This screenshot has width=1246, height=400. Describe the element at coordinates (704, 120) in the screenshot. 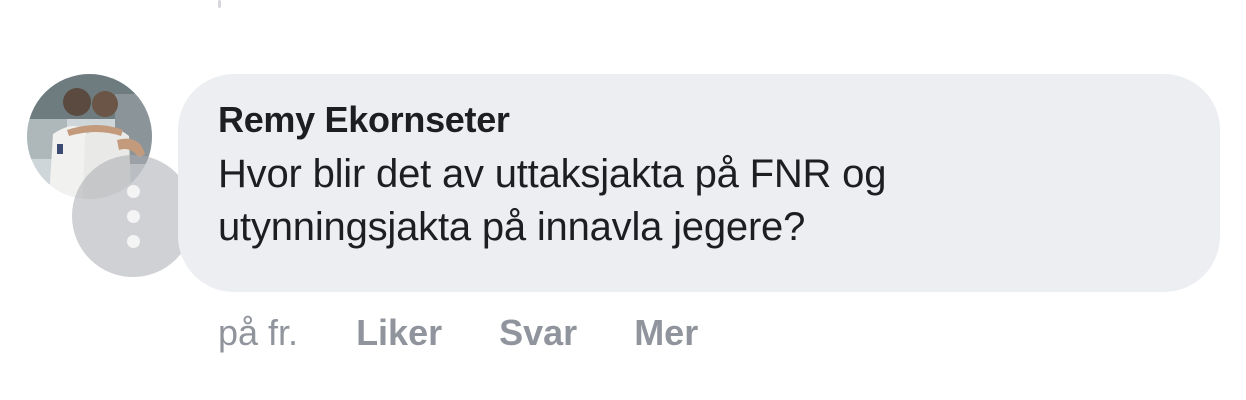

I see `comment-author-name: Remy Ekornseter` at that location.